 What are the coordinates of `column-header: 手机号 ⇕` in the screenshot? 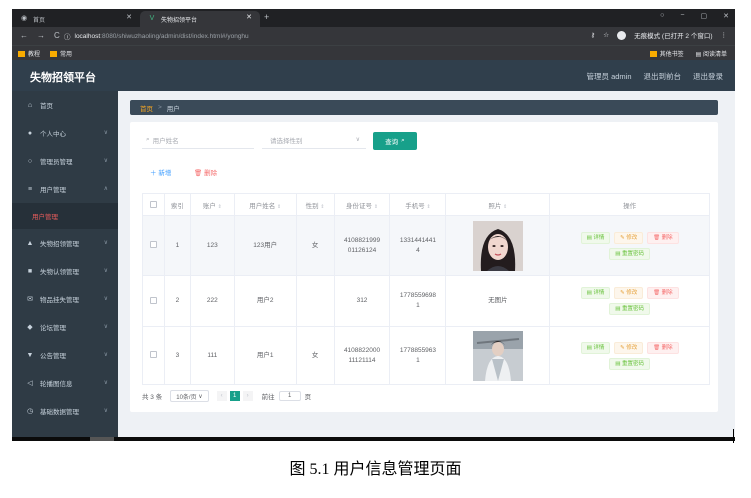 It's located at (418, 204).